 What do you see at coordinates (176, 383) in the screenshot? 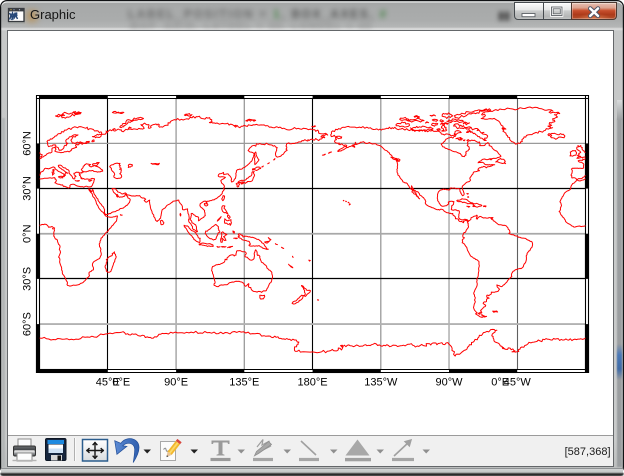
I see `svg-text: 90°E` at bounding box center [176, 383].